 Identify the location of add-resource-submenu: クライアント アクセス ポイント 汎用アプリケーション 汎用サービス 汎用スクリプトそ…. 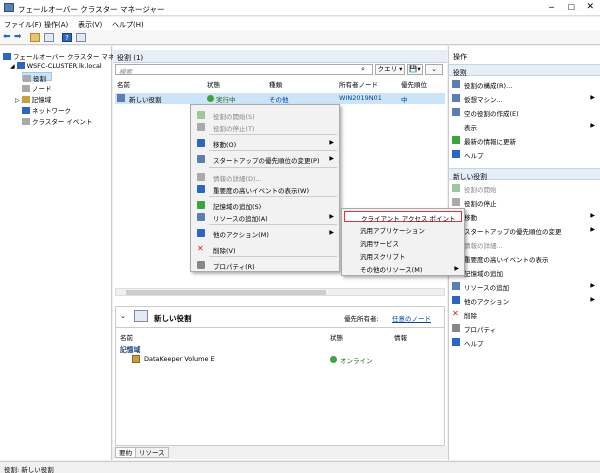
(403, 242).